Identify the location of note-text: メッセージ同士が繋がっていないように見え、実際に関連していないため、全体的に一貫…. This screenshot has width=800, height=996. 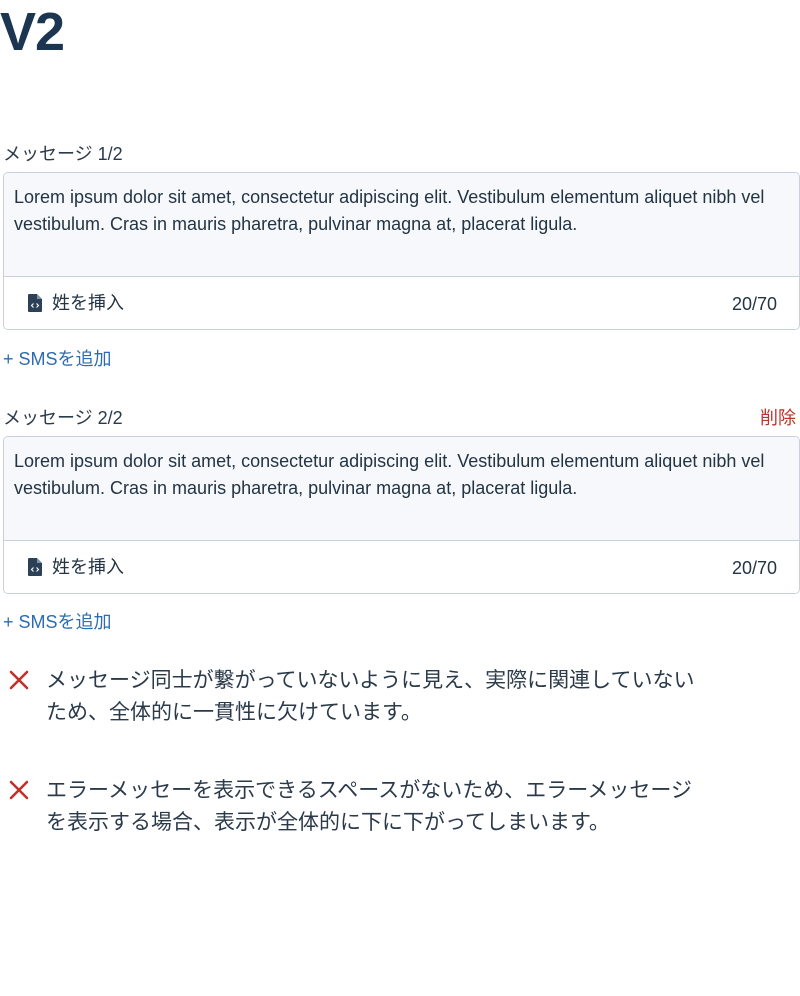
(370, 696).